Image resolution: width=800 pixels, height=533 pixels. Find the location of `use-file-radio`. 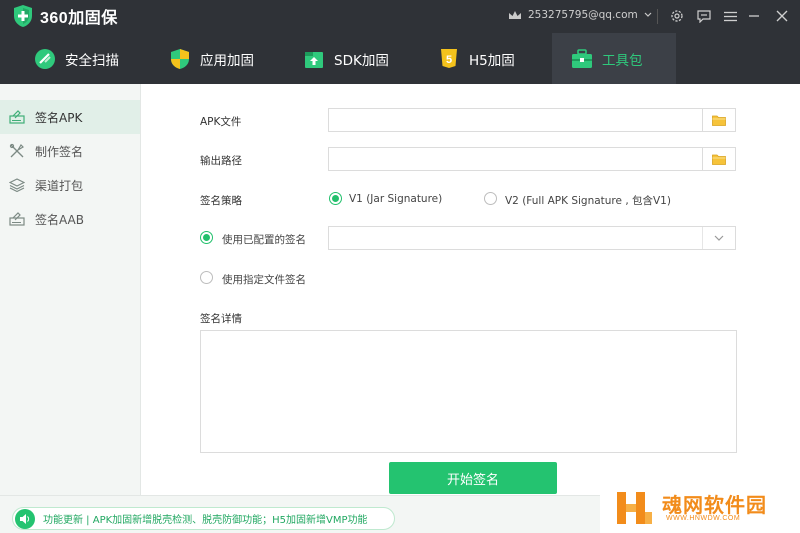

use-file-radio is located at coordinates (206, 277).